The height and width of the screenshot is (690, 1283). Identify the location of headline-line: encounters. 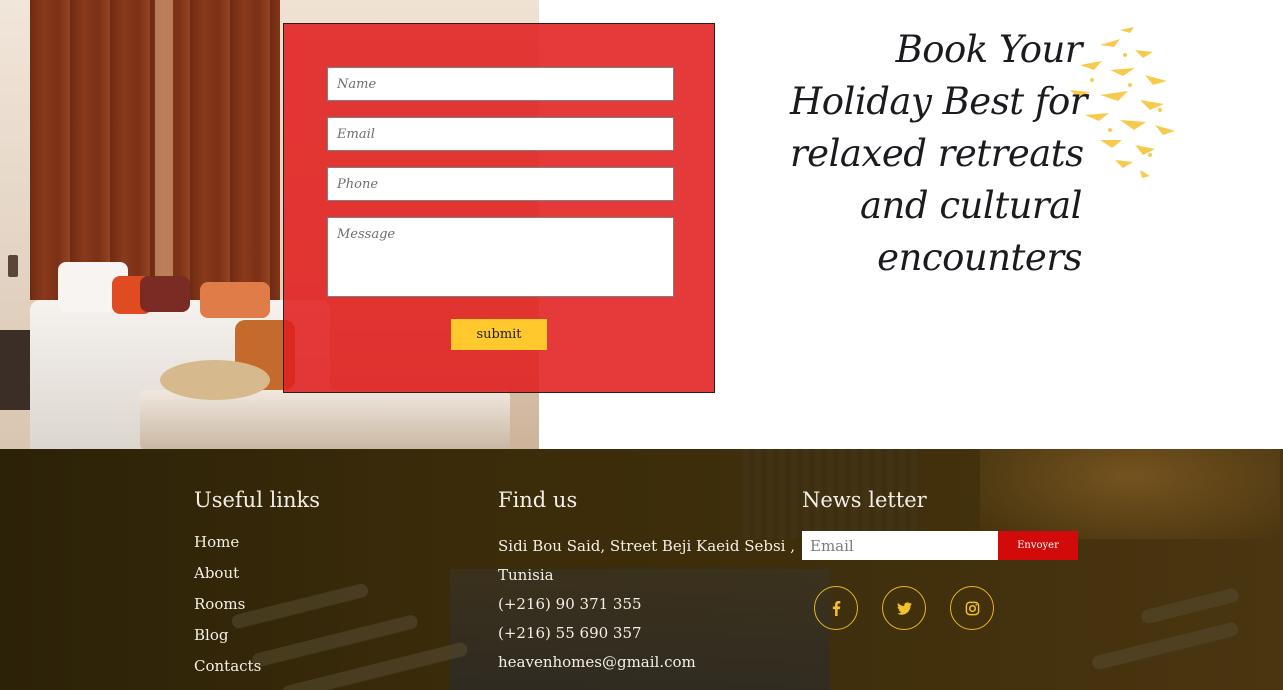
(979, 257).